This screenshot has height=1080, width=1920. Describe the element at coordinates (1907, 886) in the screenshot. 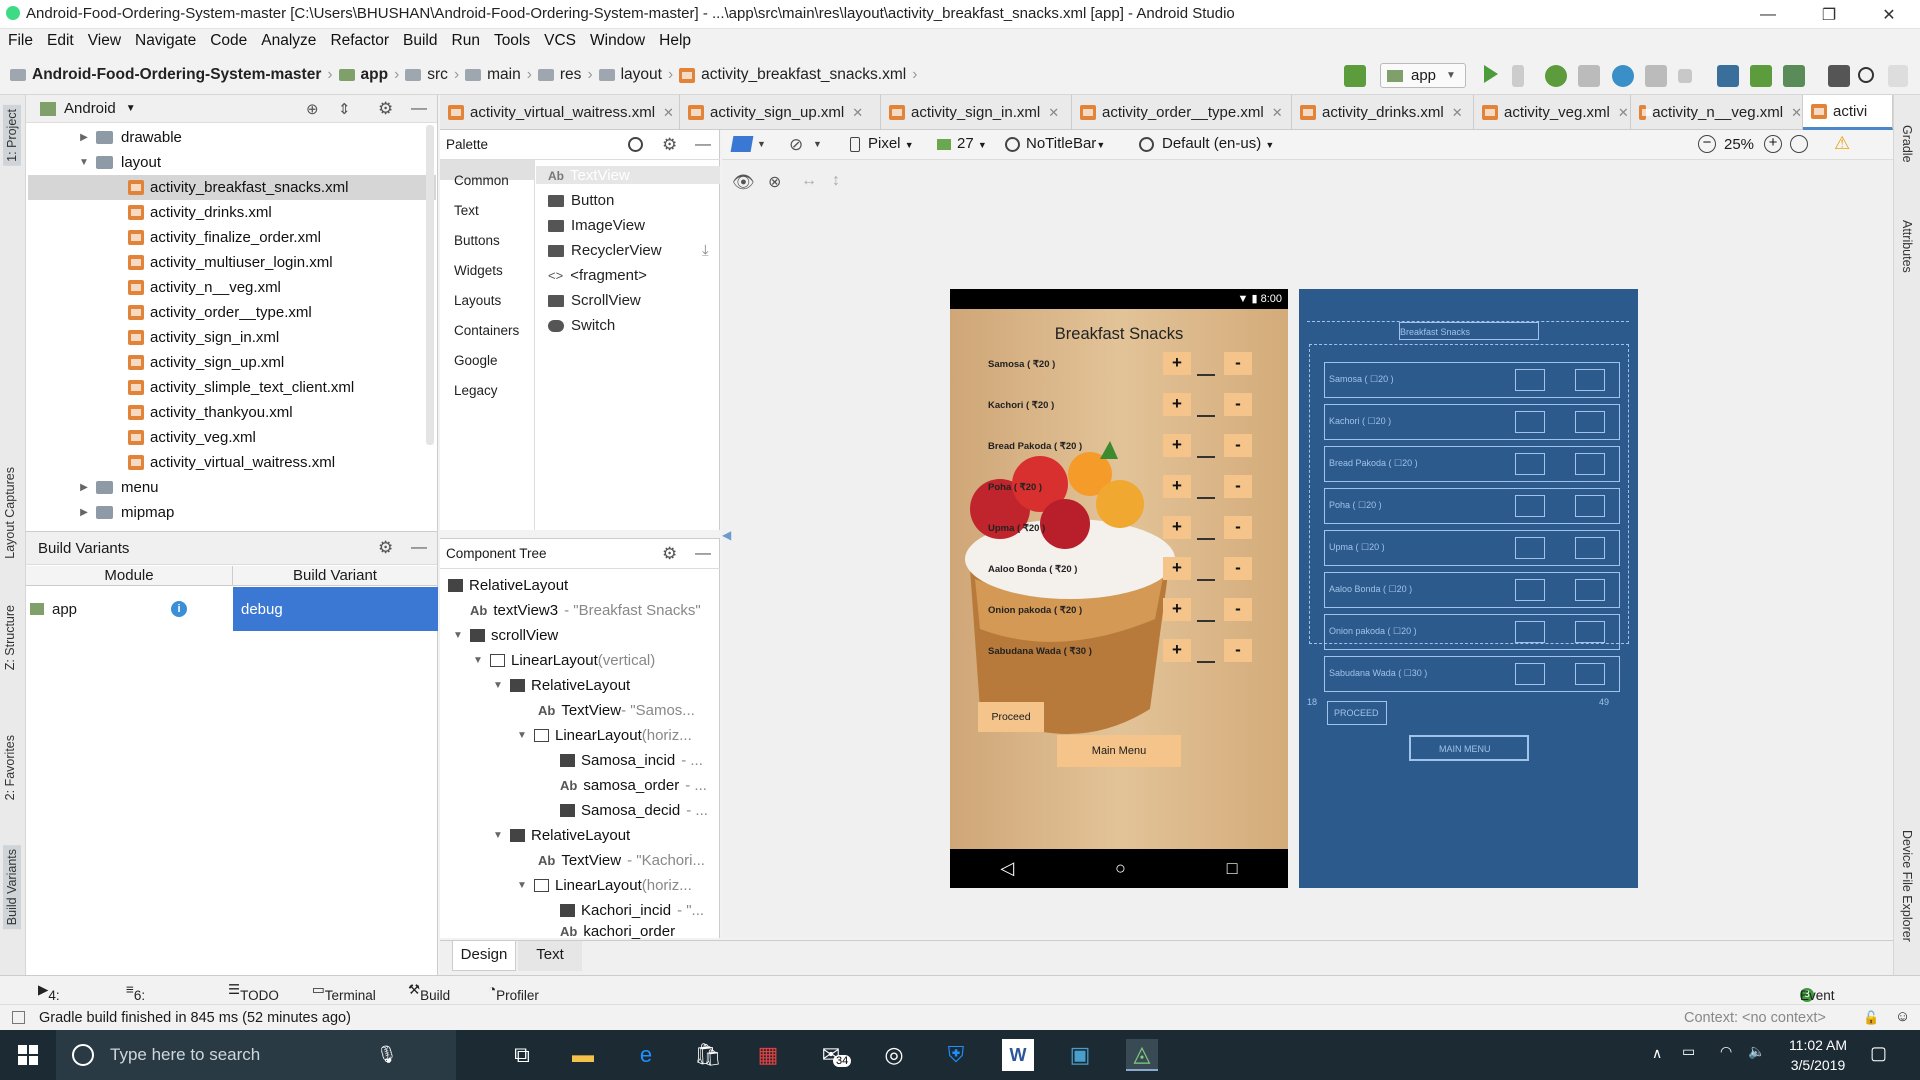

I see `device-file-explorer-tab: Device File Explorer` at that location.